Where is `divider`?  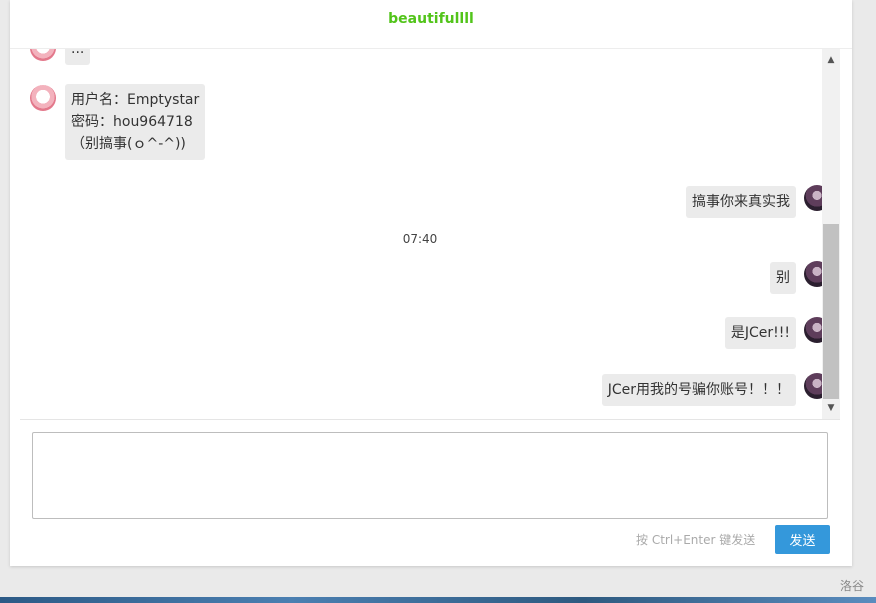
divider is located at coordinates (430, 419).